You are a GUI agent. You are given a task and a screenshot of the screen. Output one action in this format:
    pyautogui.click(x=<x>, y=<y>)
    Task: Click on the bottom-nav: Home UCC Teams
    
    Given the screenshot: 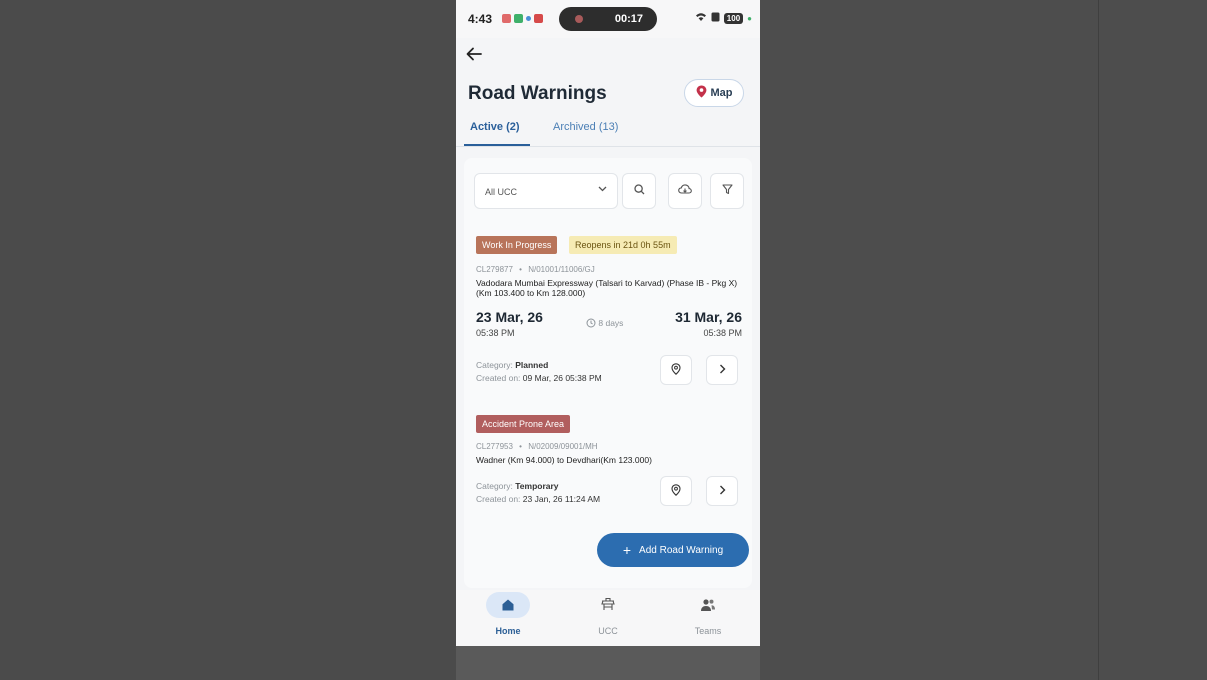 What is the action you would take?
    pyautogui.click(x=608, y=618)
    